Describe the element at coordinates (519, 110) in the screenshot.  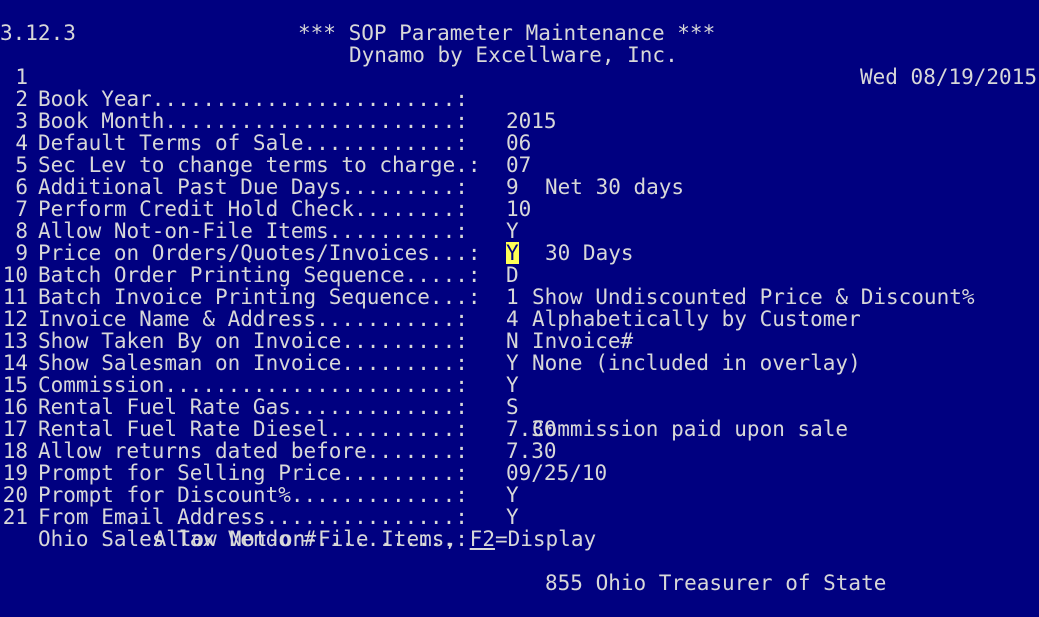
I see `field-row-2: 2 Book Month.......................: 06` at that location.